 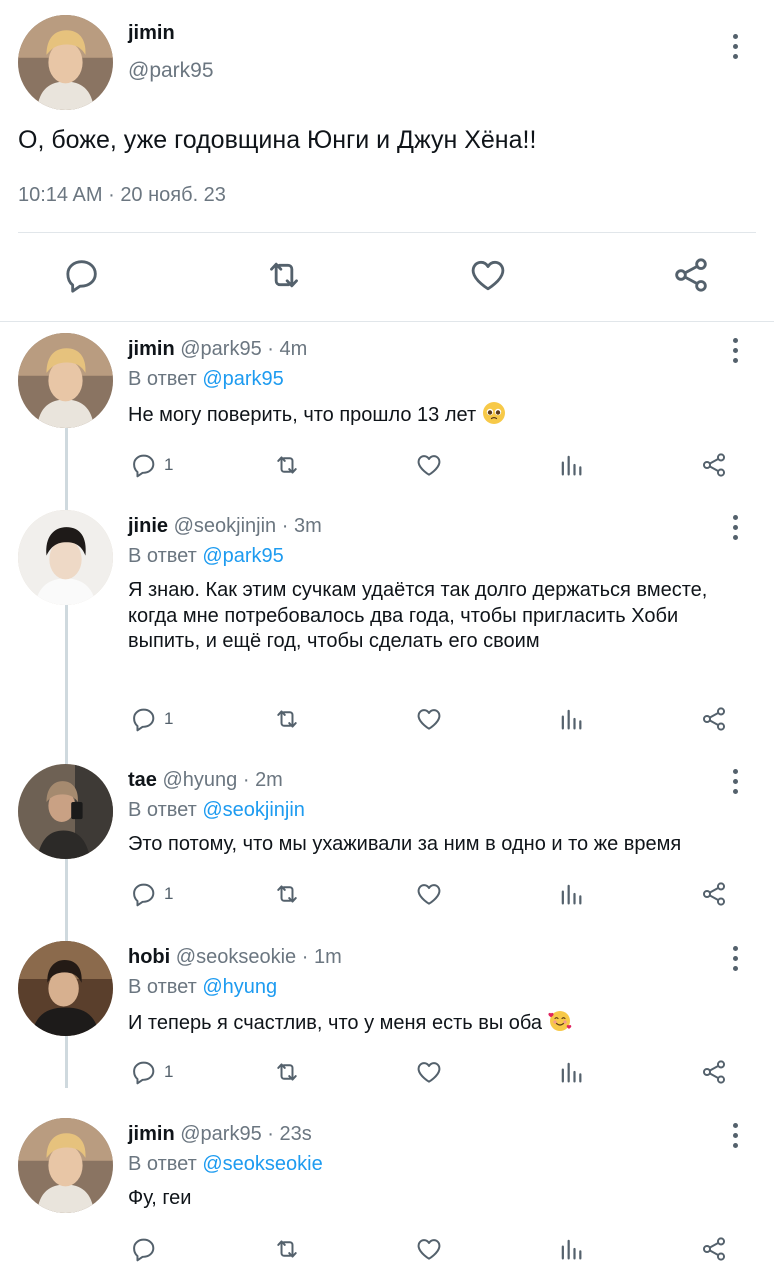 I want to click on reply-header: jimin @park95 · 23s, so click(x=220, y=1134).